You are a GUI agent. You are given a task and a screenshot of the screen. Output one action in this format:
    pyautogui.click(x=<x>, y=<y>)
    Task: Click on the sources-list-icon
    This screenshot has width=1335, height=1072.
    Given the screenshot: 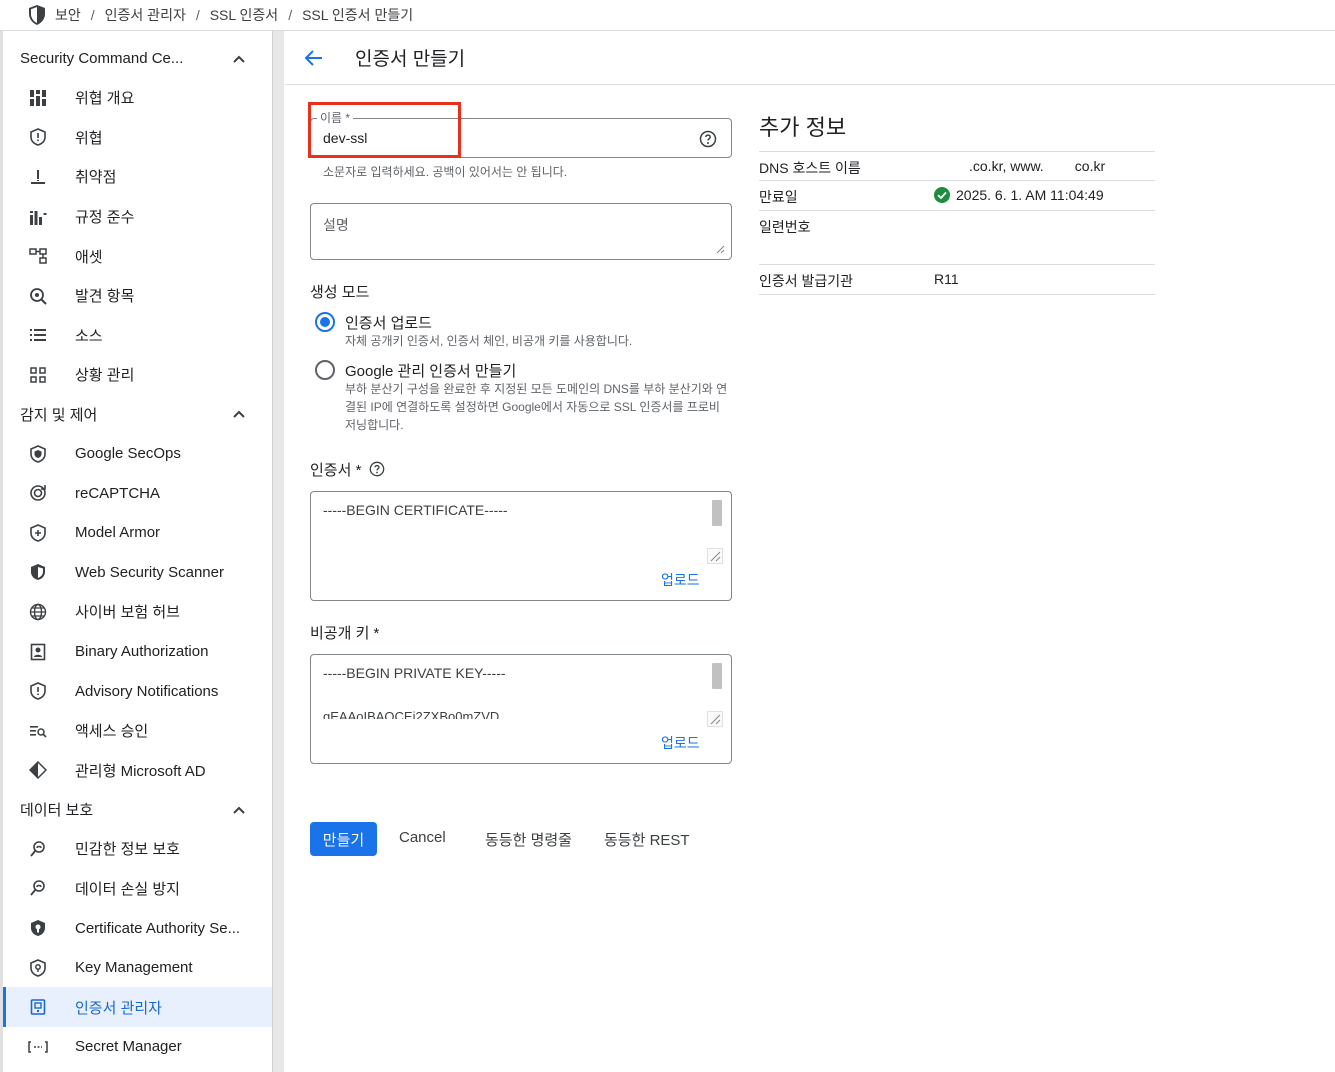 What is the action you would take?
    pyautogui.click(x=38, y=335)
    